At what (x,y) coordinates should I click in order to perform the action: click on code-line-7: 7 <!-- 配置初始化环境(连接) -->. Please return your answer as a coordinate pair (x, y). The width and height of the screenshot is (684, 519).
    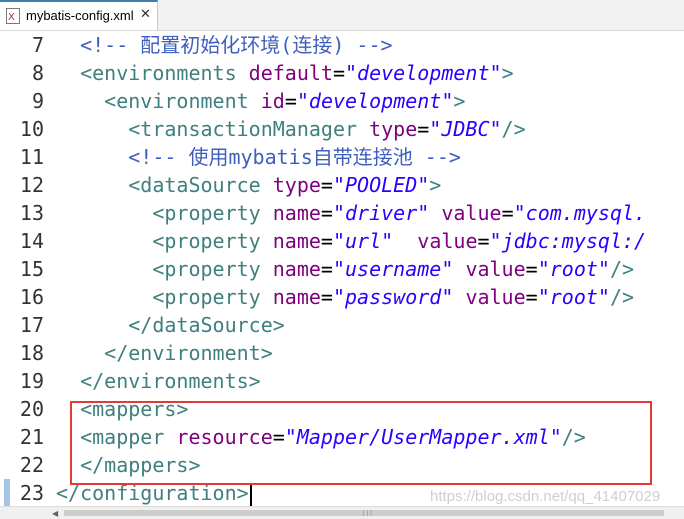
    Looking at the image, I should click on (342, 45).